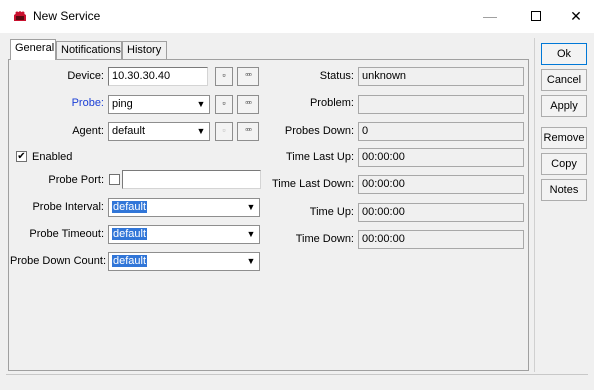 The width and height of the screenshot is (594, 390). Describe the element at coordinates (130, 207) in the screenshot. I see `probe-interval-value: default` at that location.